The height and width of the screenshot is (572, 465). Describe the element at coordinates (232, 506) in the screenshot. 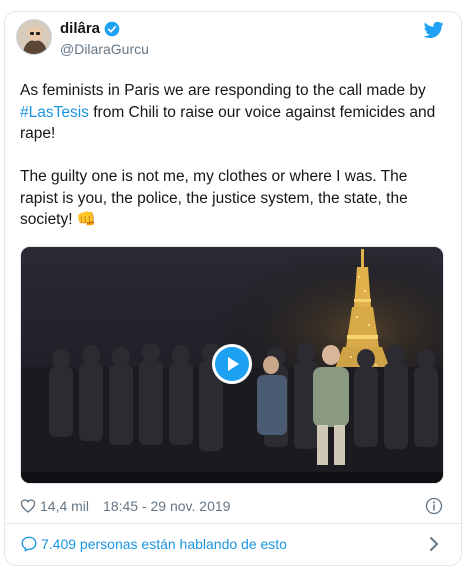

I see `tweet-meta: 14,4 mil 18:45 - 29 nov. 2019` at that location.